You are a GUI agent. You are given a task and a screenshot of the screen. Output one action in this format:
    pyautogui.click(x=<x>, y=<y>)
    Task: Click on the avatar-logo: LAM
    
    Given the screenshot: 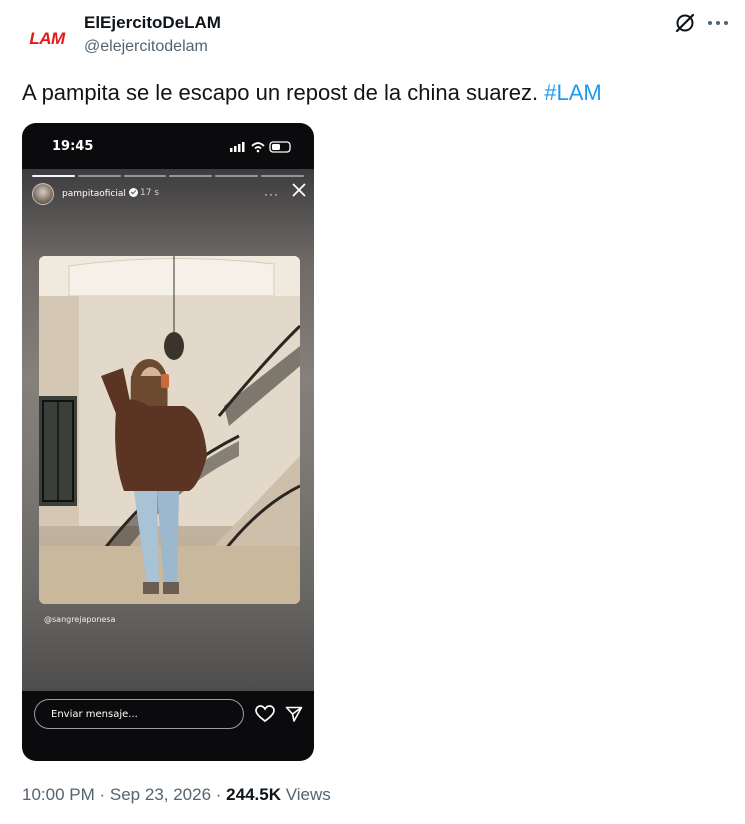 What is the action you would take?
    pyautogui.click(x=47, y=38)
    